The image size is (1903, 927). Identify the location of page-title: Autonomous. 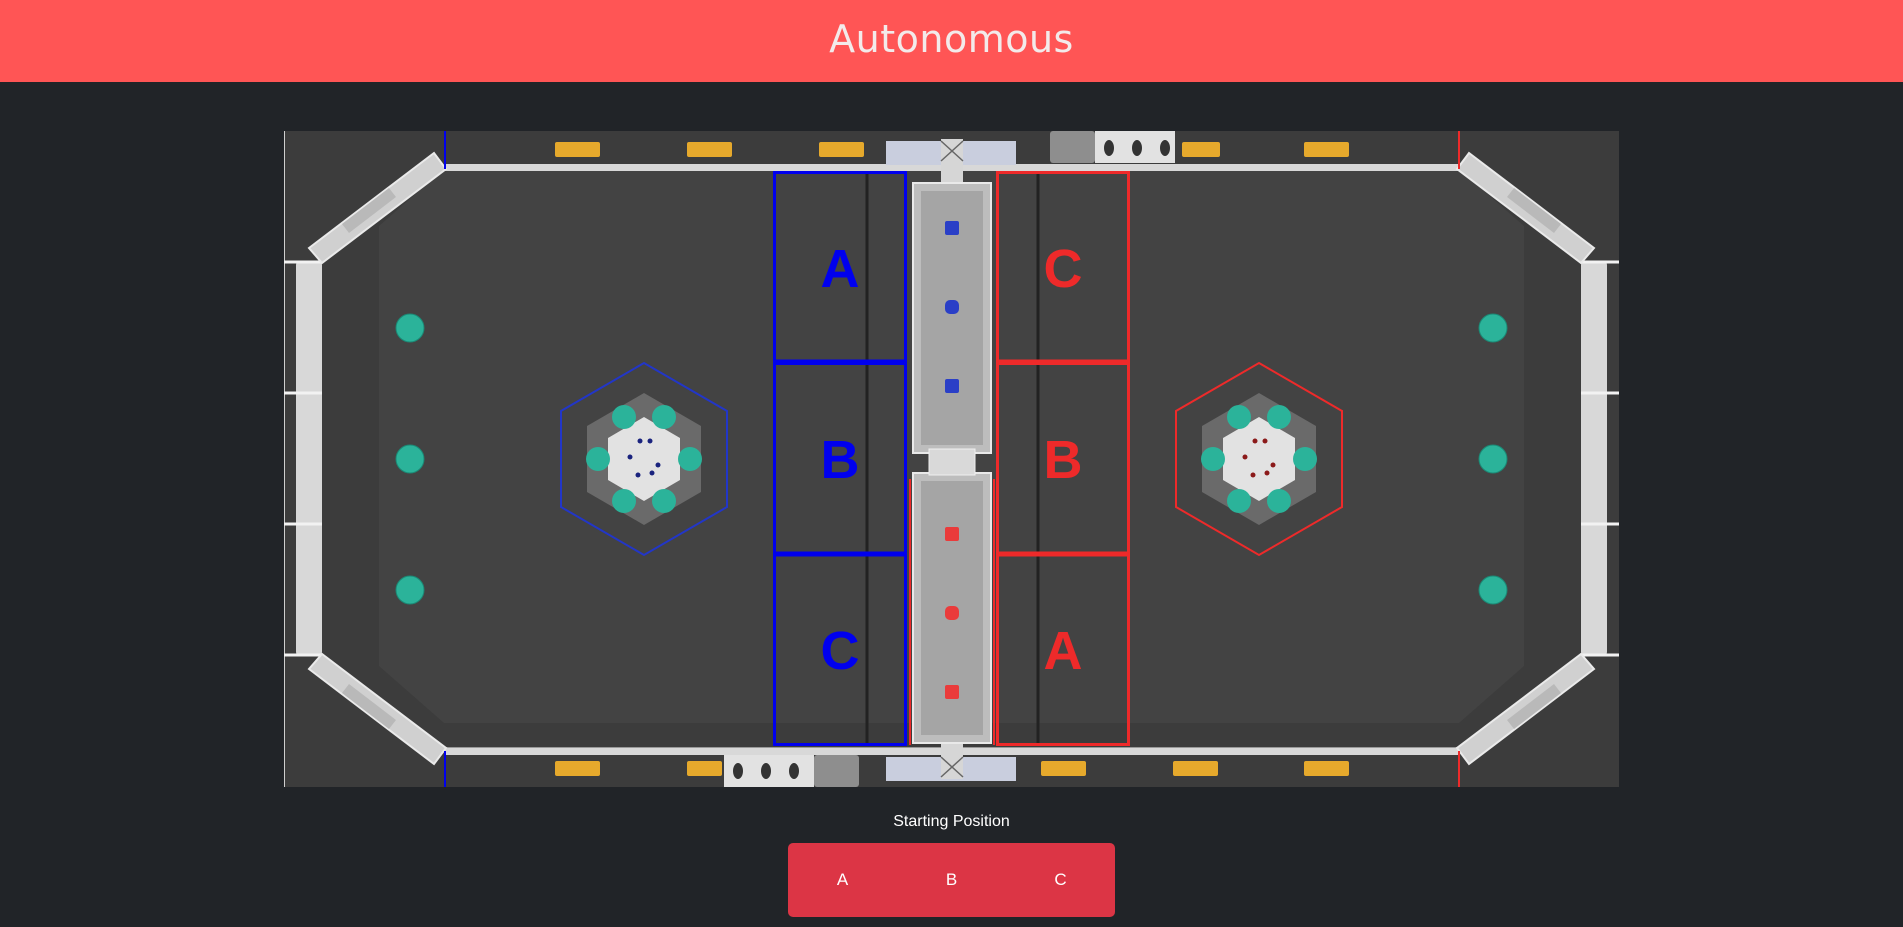
(951, 39).